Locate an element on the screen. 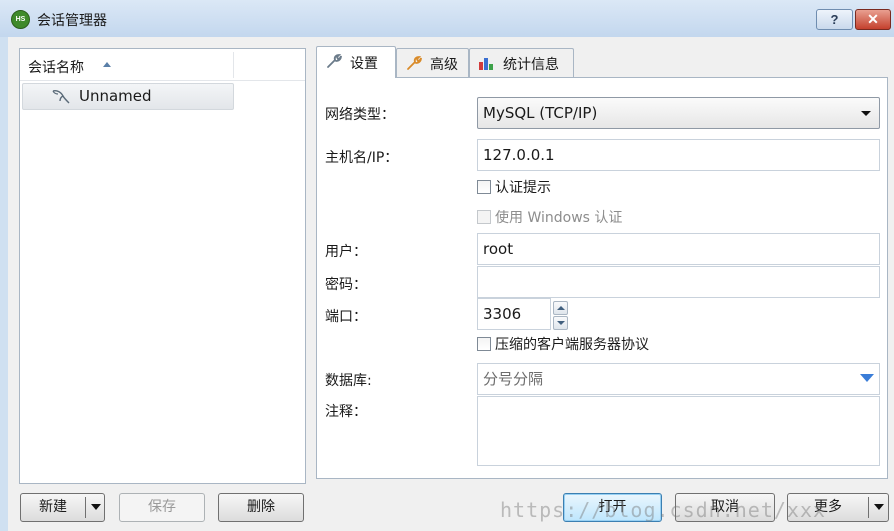 The image size is (894, 531). tab-settings: 设置 is located at coordinates (356, 62).